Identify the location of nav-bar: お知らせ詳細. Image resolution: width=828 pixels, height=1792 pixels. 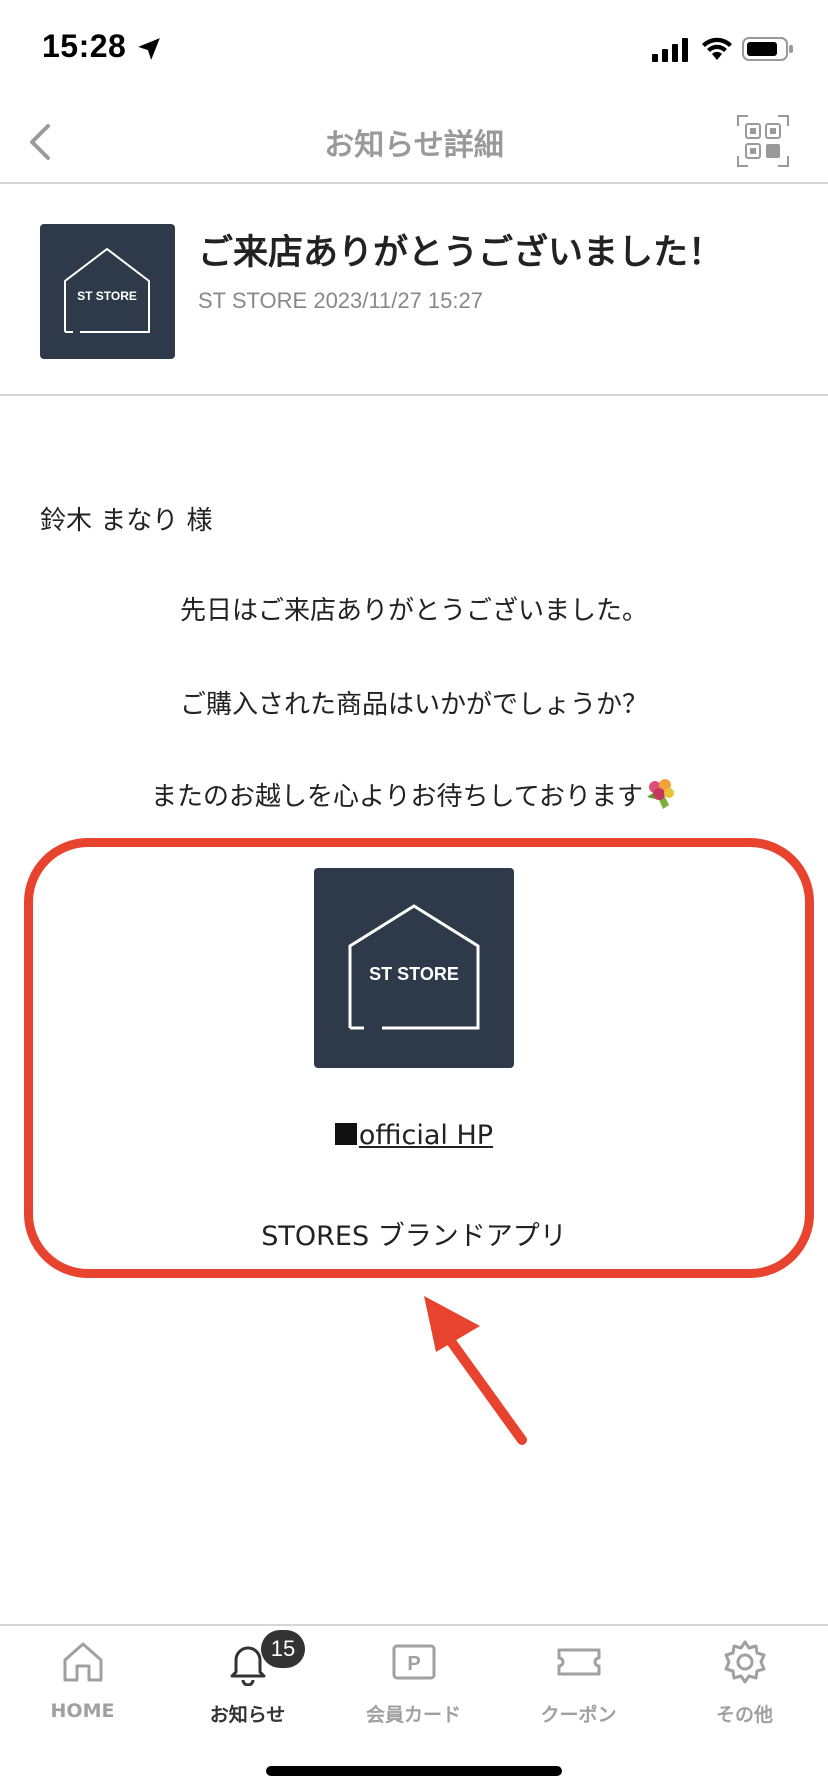
(414, 142).